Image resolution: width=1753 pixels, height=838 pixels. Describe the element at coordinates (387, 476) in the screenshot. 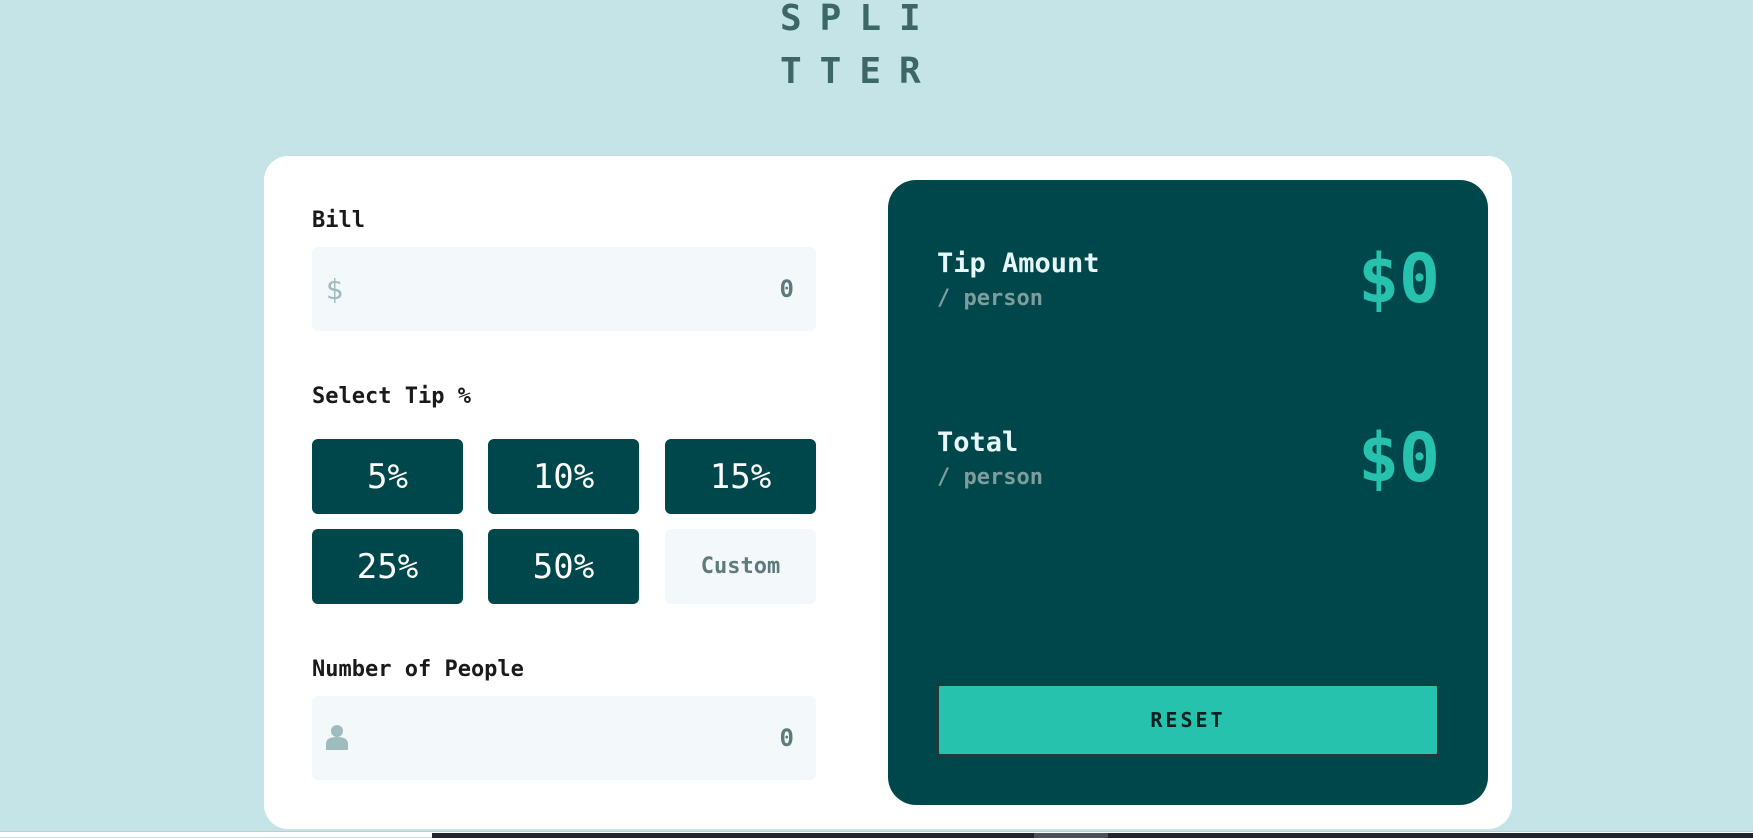

I see `tip-5-button: 5%` at that location.